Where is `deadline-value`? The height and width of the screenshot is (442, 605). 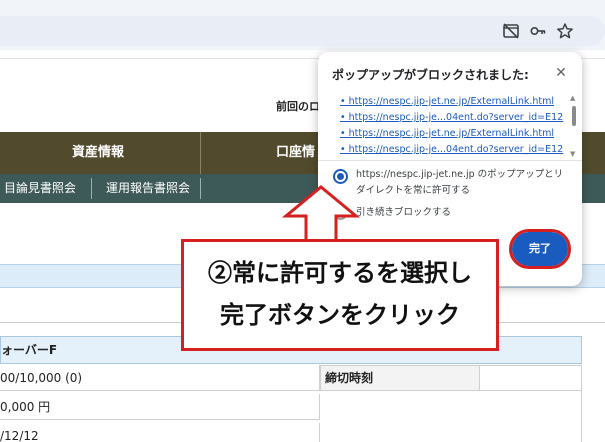 deadline-value is located at coordinates (531, 378).